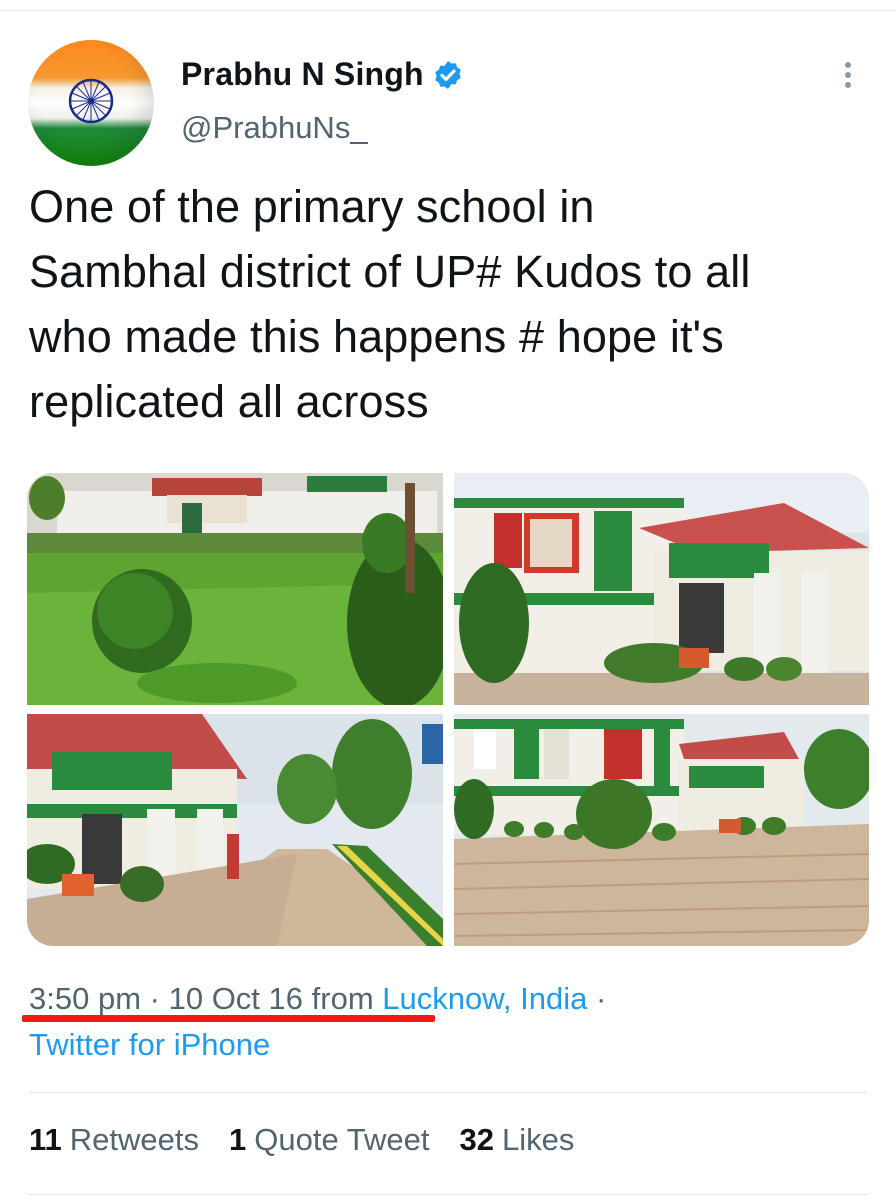  What do you see at coordinates (538, 1139) in the screenshot?
I see `likes-label: Likes` at bounding box center [538, 1139].